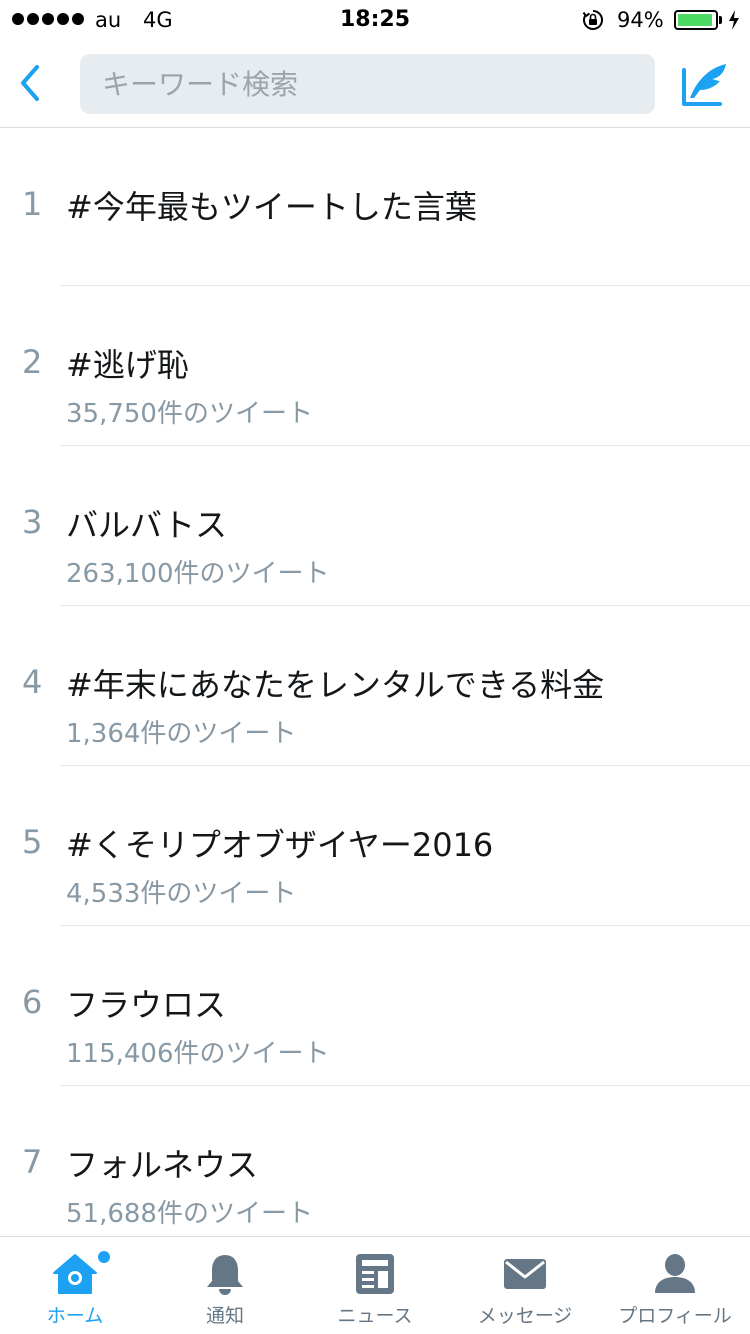  Describe the element at coordinates (75, 1316) in the screenshot. I see `tab-home-label: ホーム` at that location.